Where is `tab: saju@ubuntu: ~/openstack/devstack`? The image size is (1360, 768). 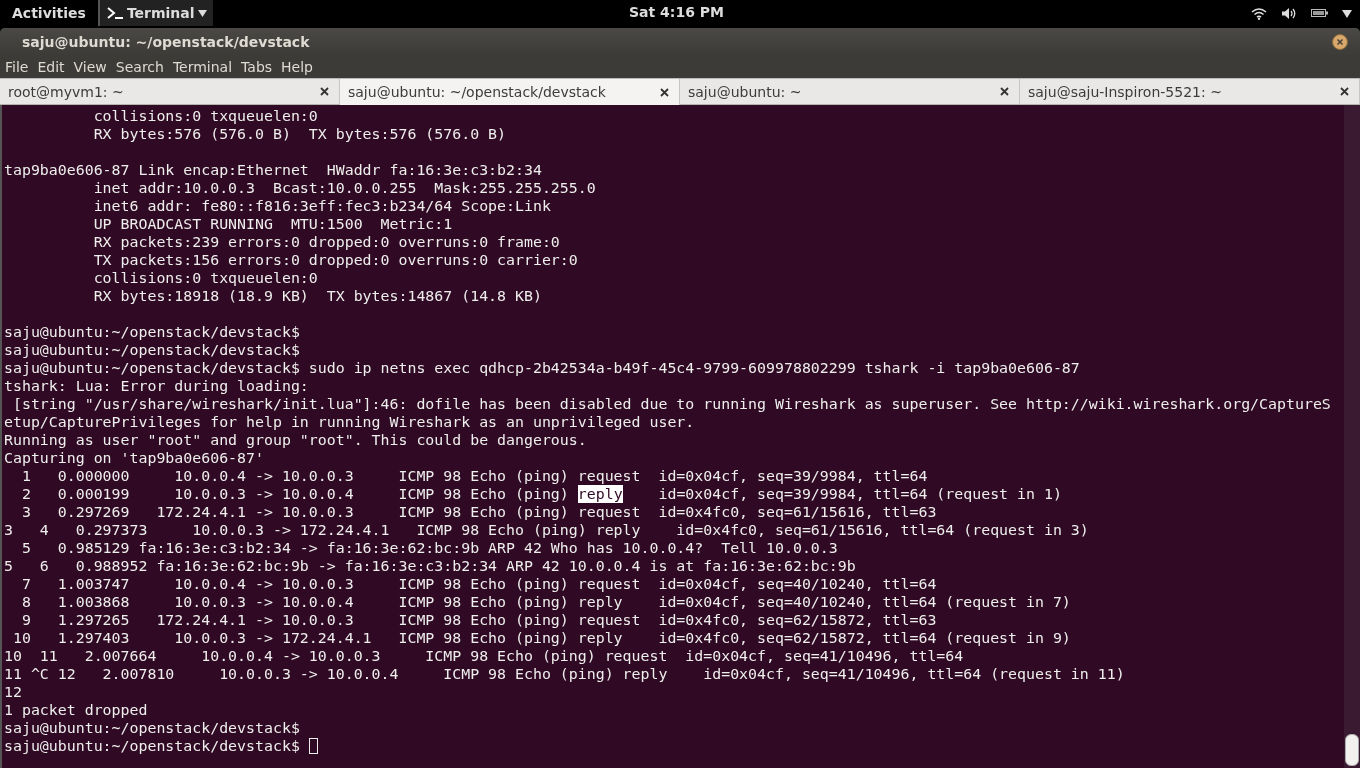 tab: saju@ubuntu: ~/openstack/devstack is located at coordinates (510, 92).